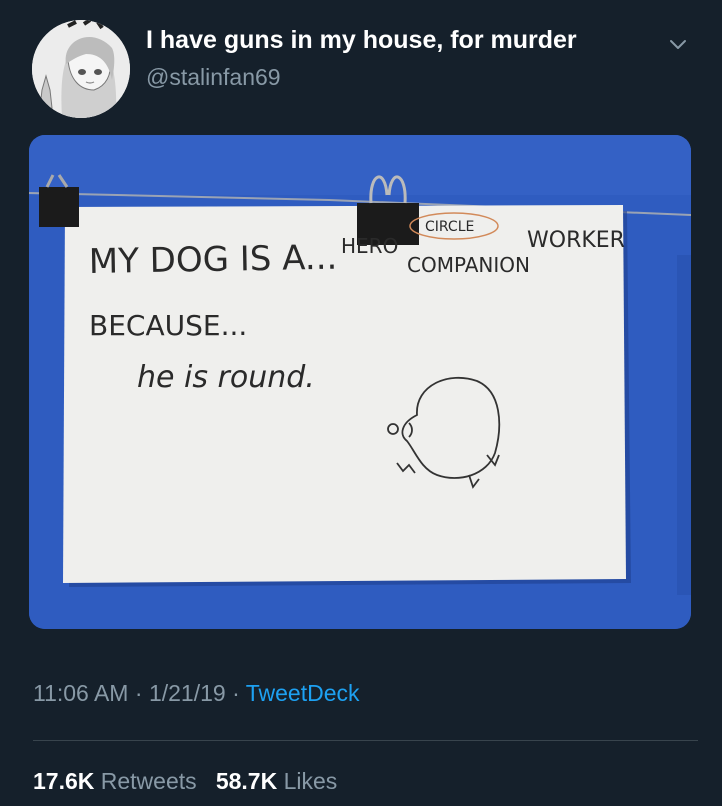  I want to click on avatar-image, so click(81, 69).